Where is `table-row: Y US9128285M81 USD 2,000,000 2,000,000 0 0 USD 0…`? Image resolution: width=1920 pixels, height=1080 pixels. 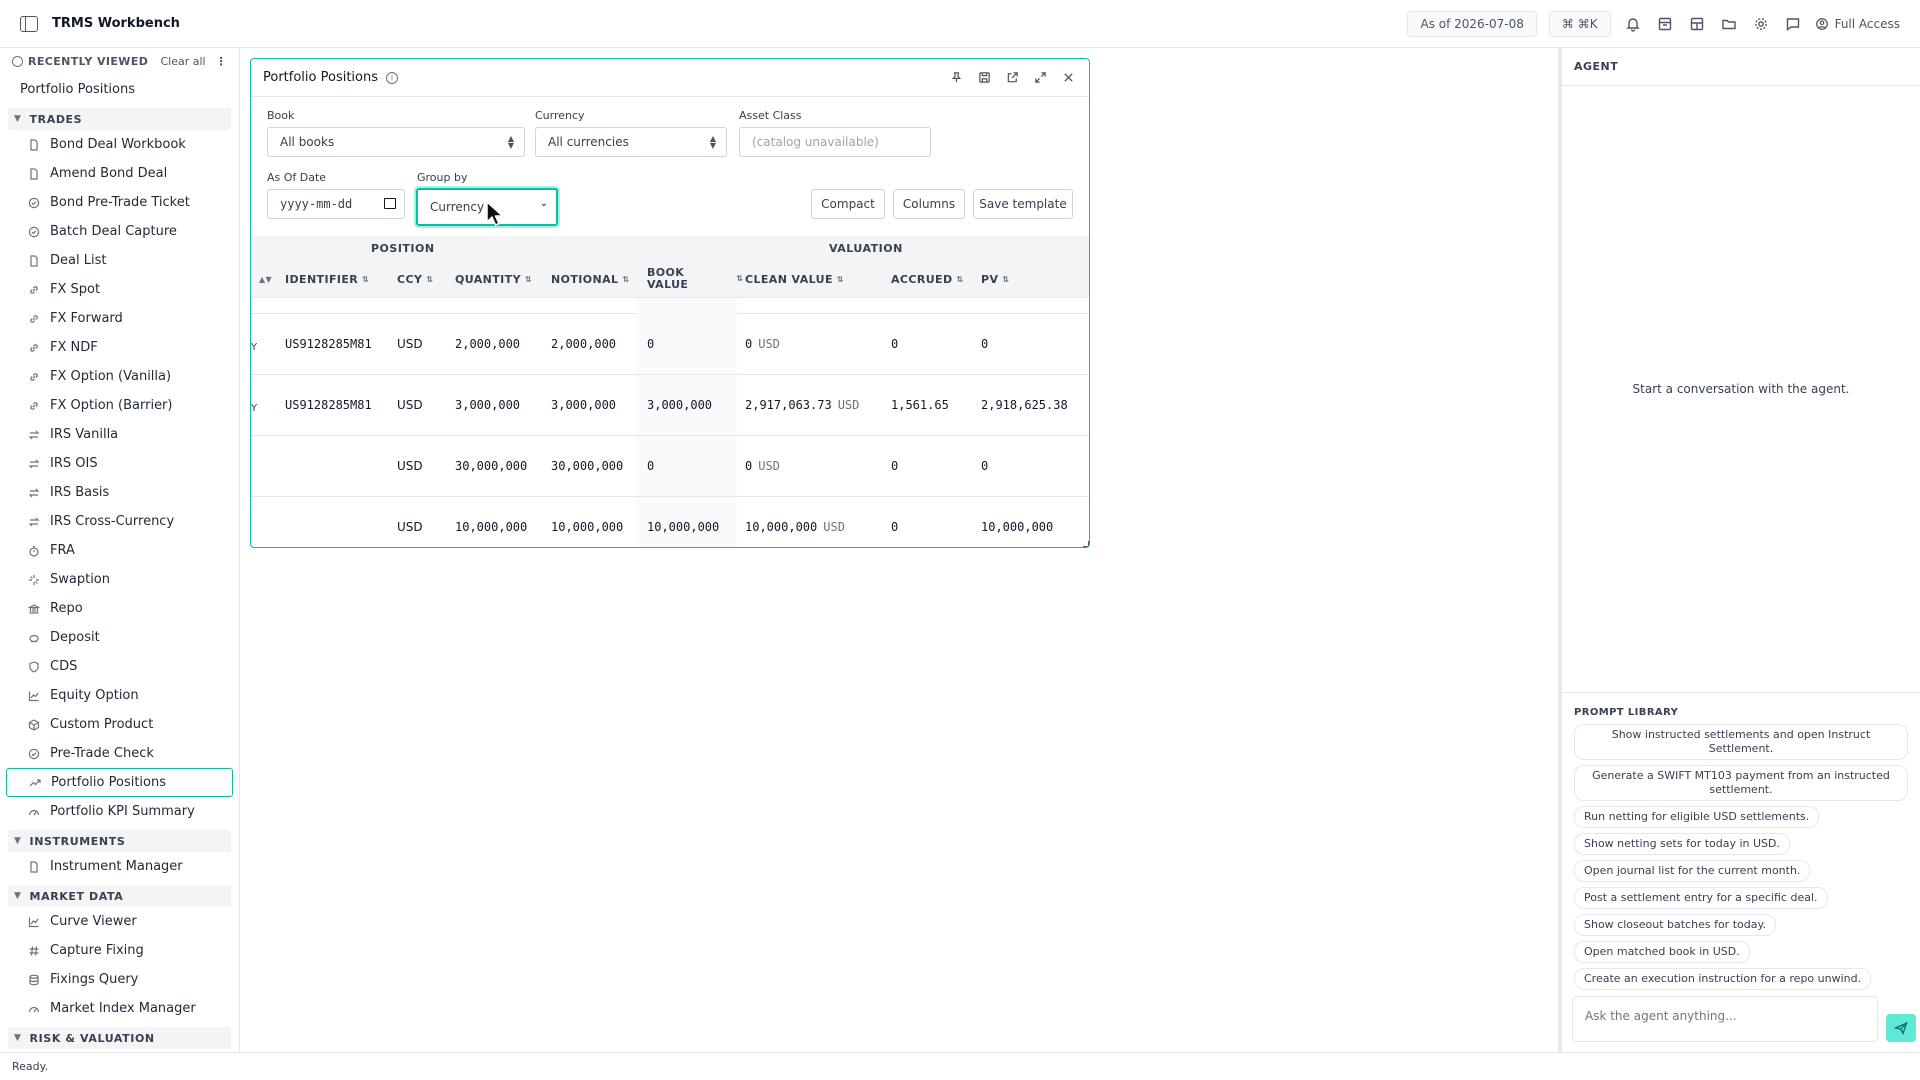
table-row: Y US9128285M81 USD 2,000,000 2,000,000 0 0 USD 0… is located at coordinates (670, 344).